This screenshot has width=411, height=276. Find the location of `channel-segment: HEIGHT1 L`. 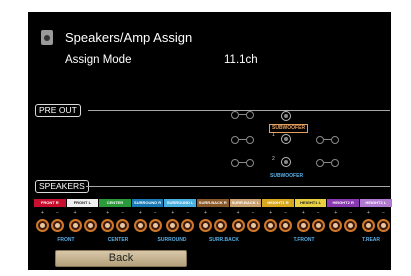

channel-segment: HEIGHT1 L is located at coordinates (310, 203).